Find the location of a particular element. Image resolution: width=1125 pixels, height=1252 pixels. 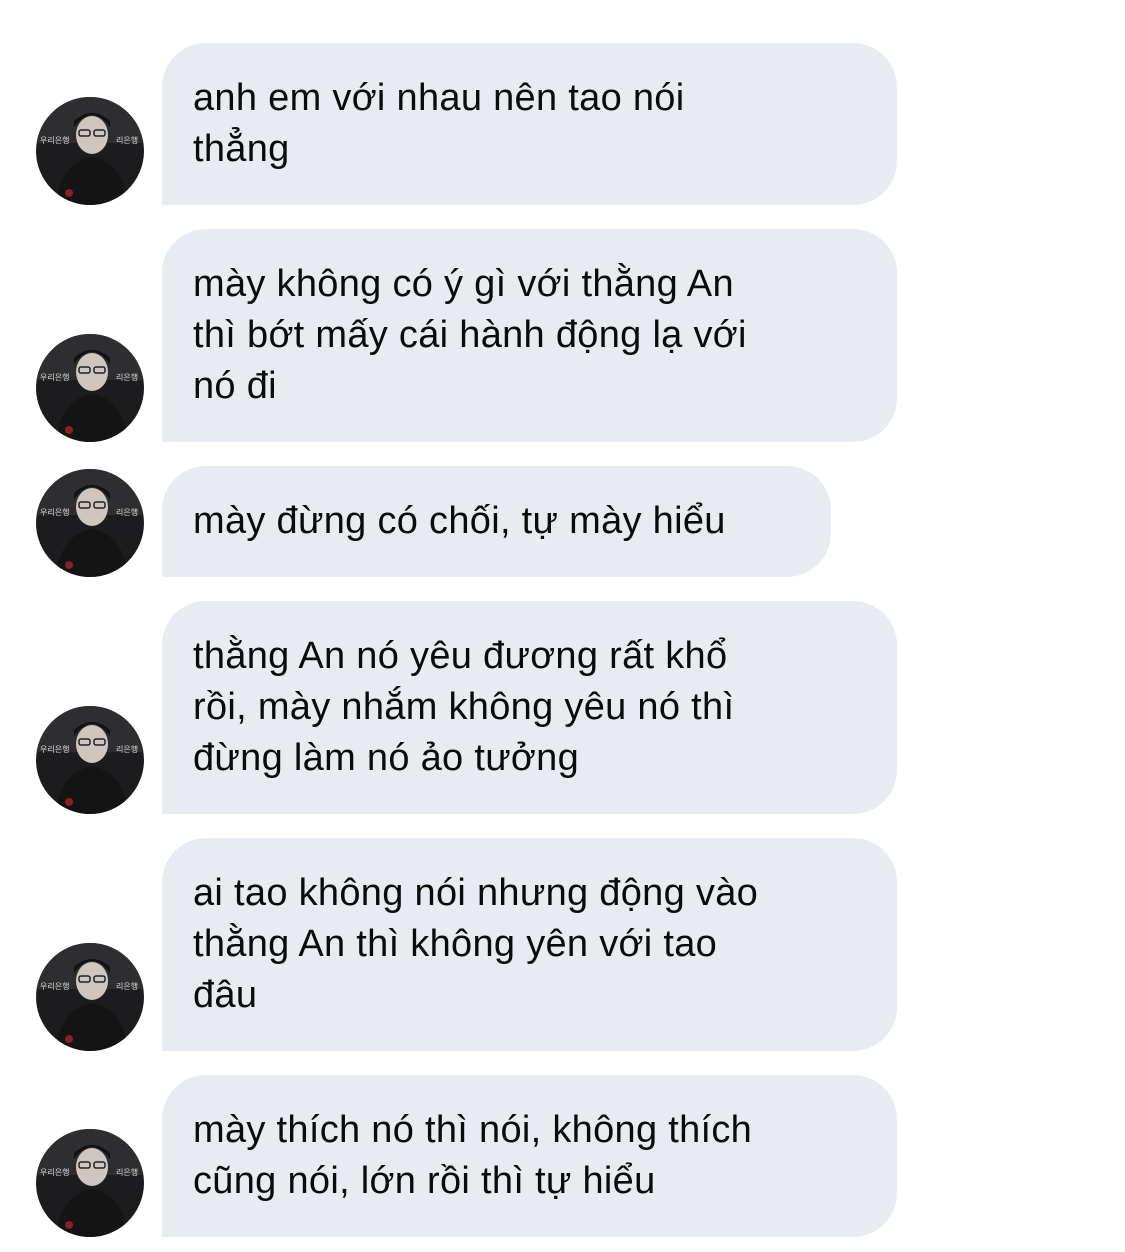

message-bubble: anh em với nhau nên tao nói thẳng is located at coordinates (529, 124).